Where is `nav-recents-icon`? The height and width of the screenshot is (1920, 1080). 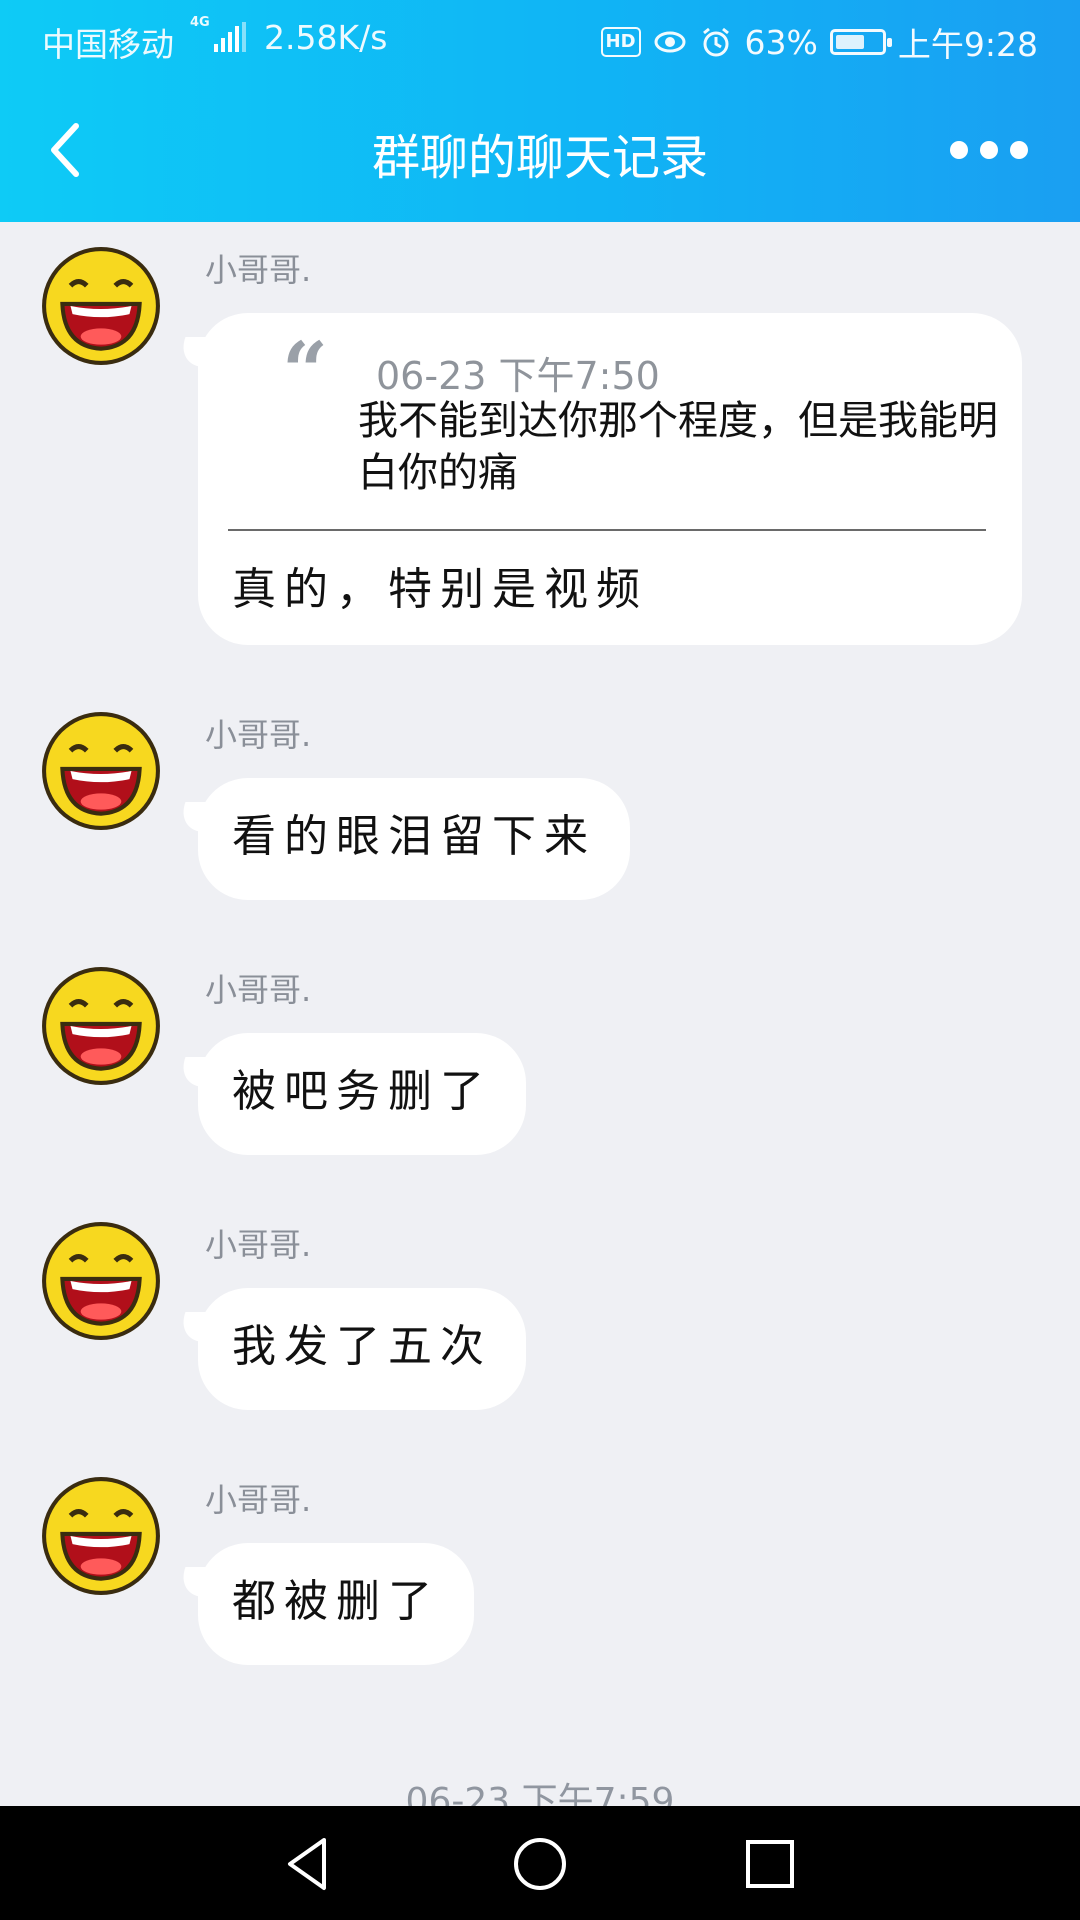 nav-recents-icon is located at coordinates (770, 1864).